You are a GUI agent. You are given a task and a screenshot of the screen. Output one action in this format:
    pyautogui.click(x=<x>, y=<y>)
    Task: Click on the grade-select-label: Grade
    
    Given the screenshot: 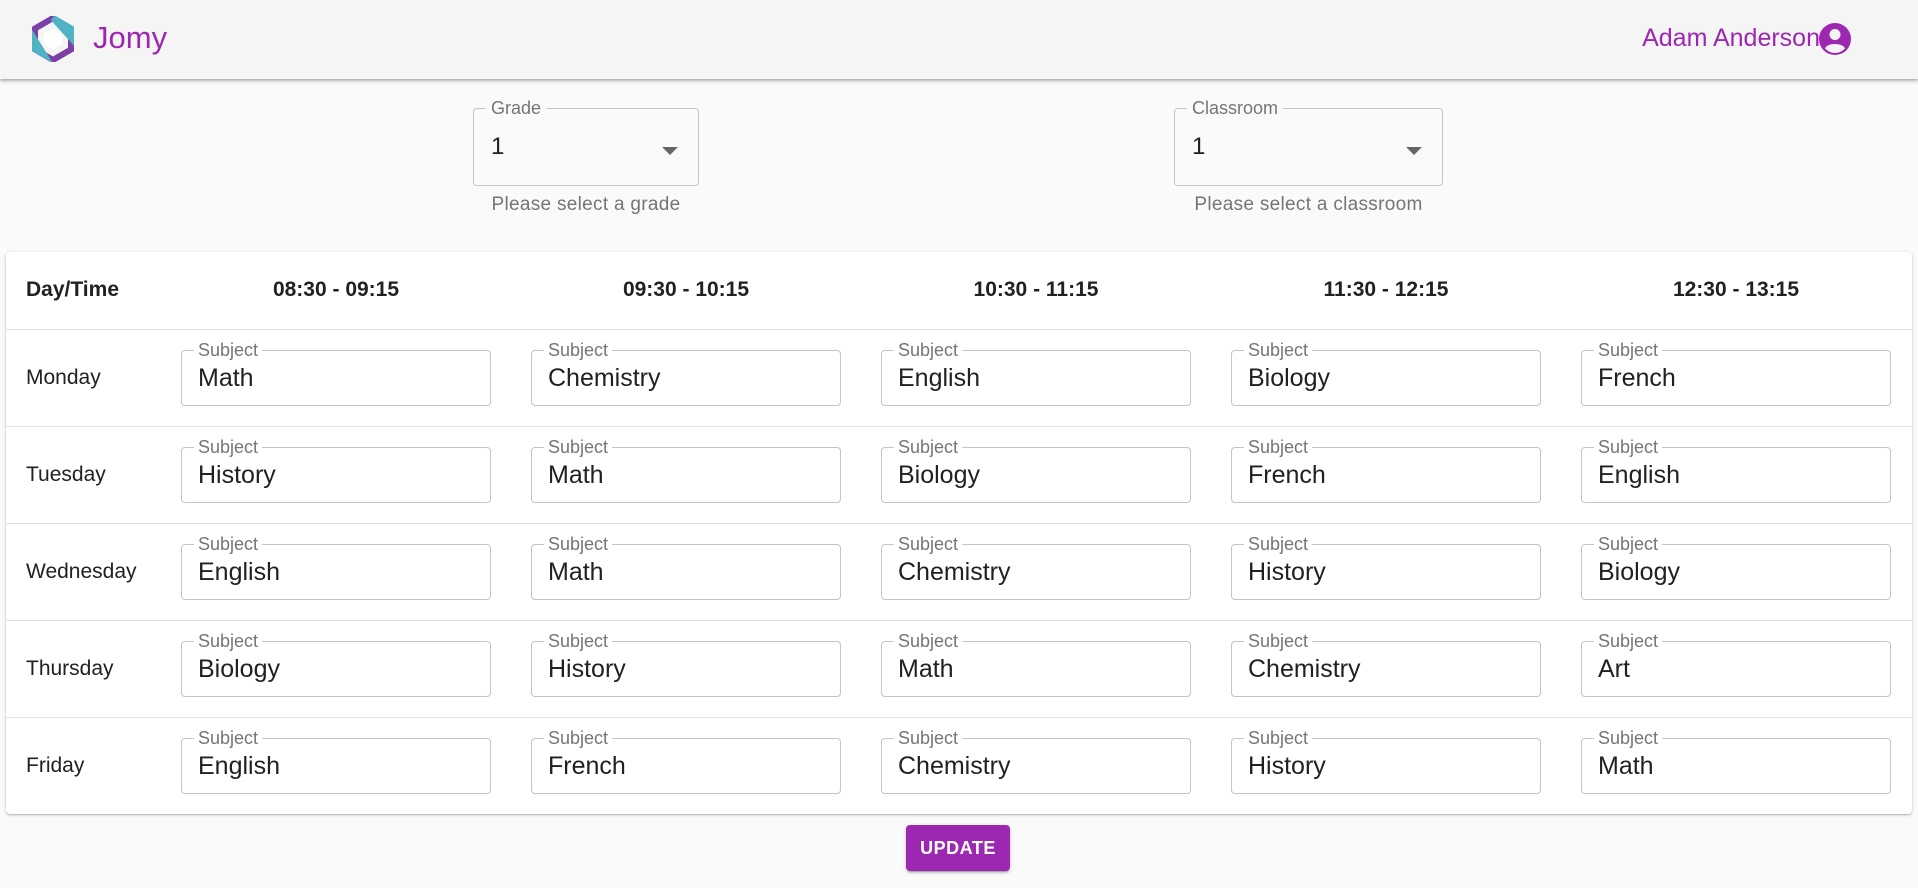 What is the action you would take?
    pyautogui.click(x=516, y=108)
    